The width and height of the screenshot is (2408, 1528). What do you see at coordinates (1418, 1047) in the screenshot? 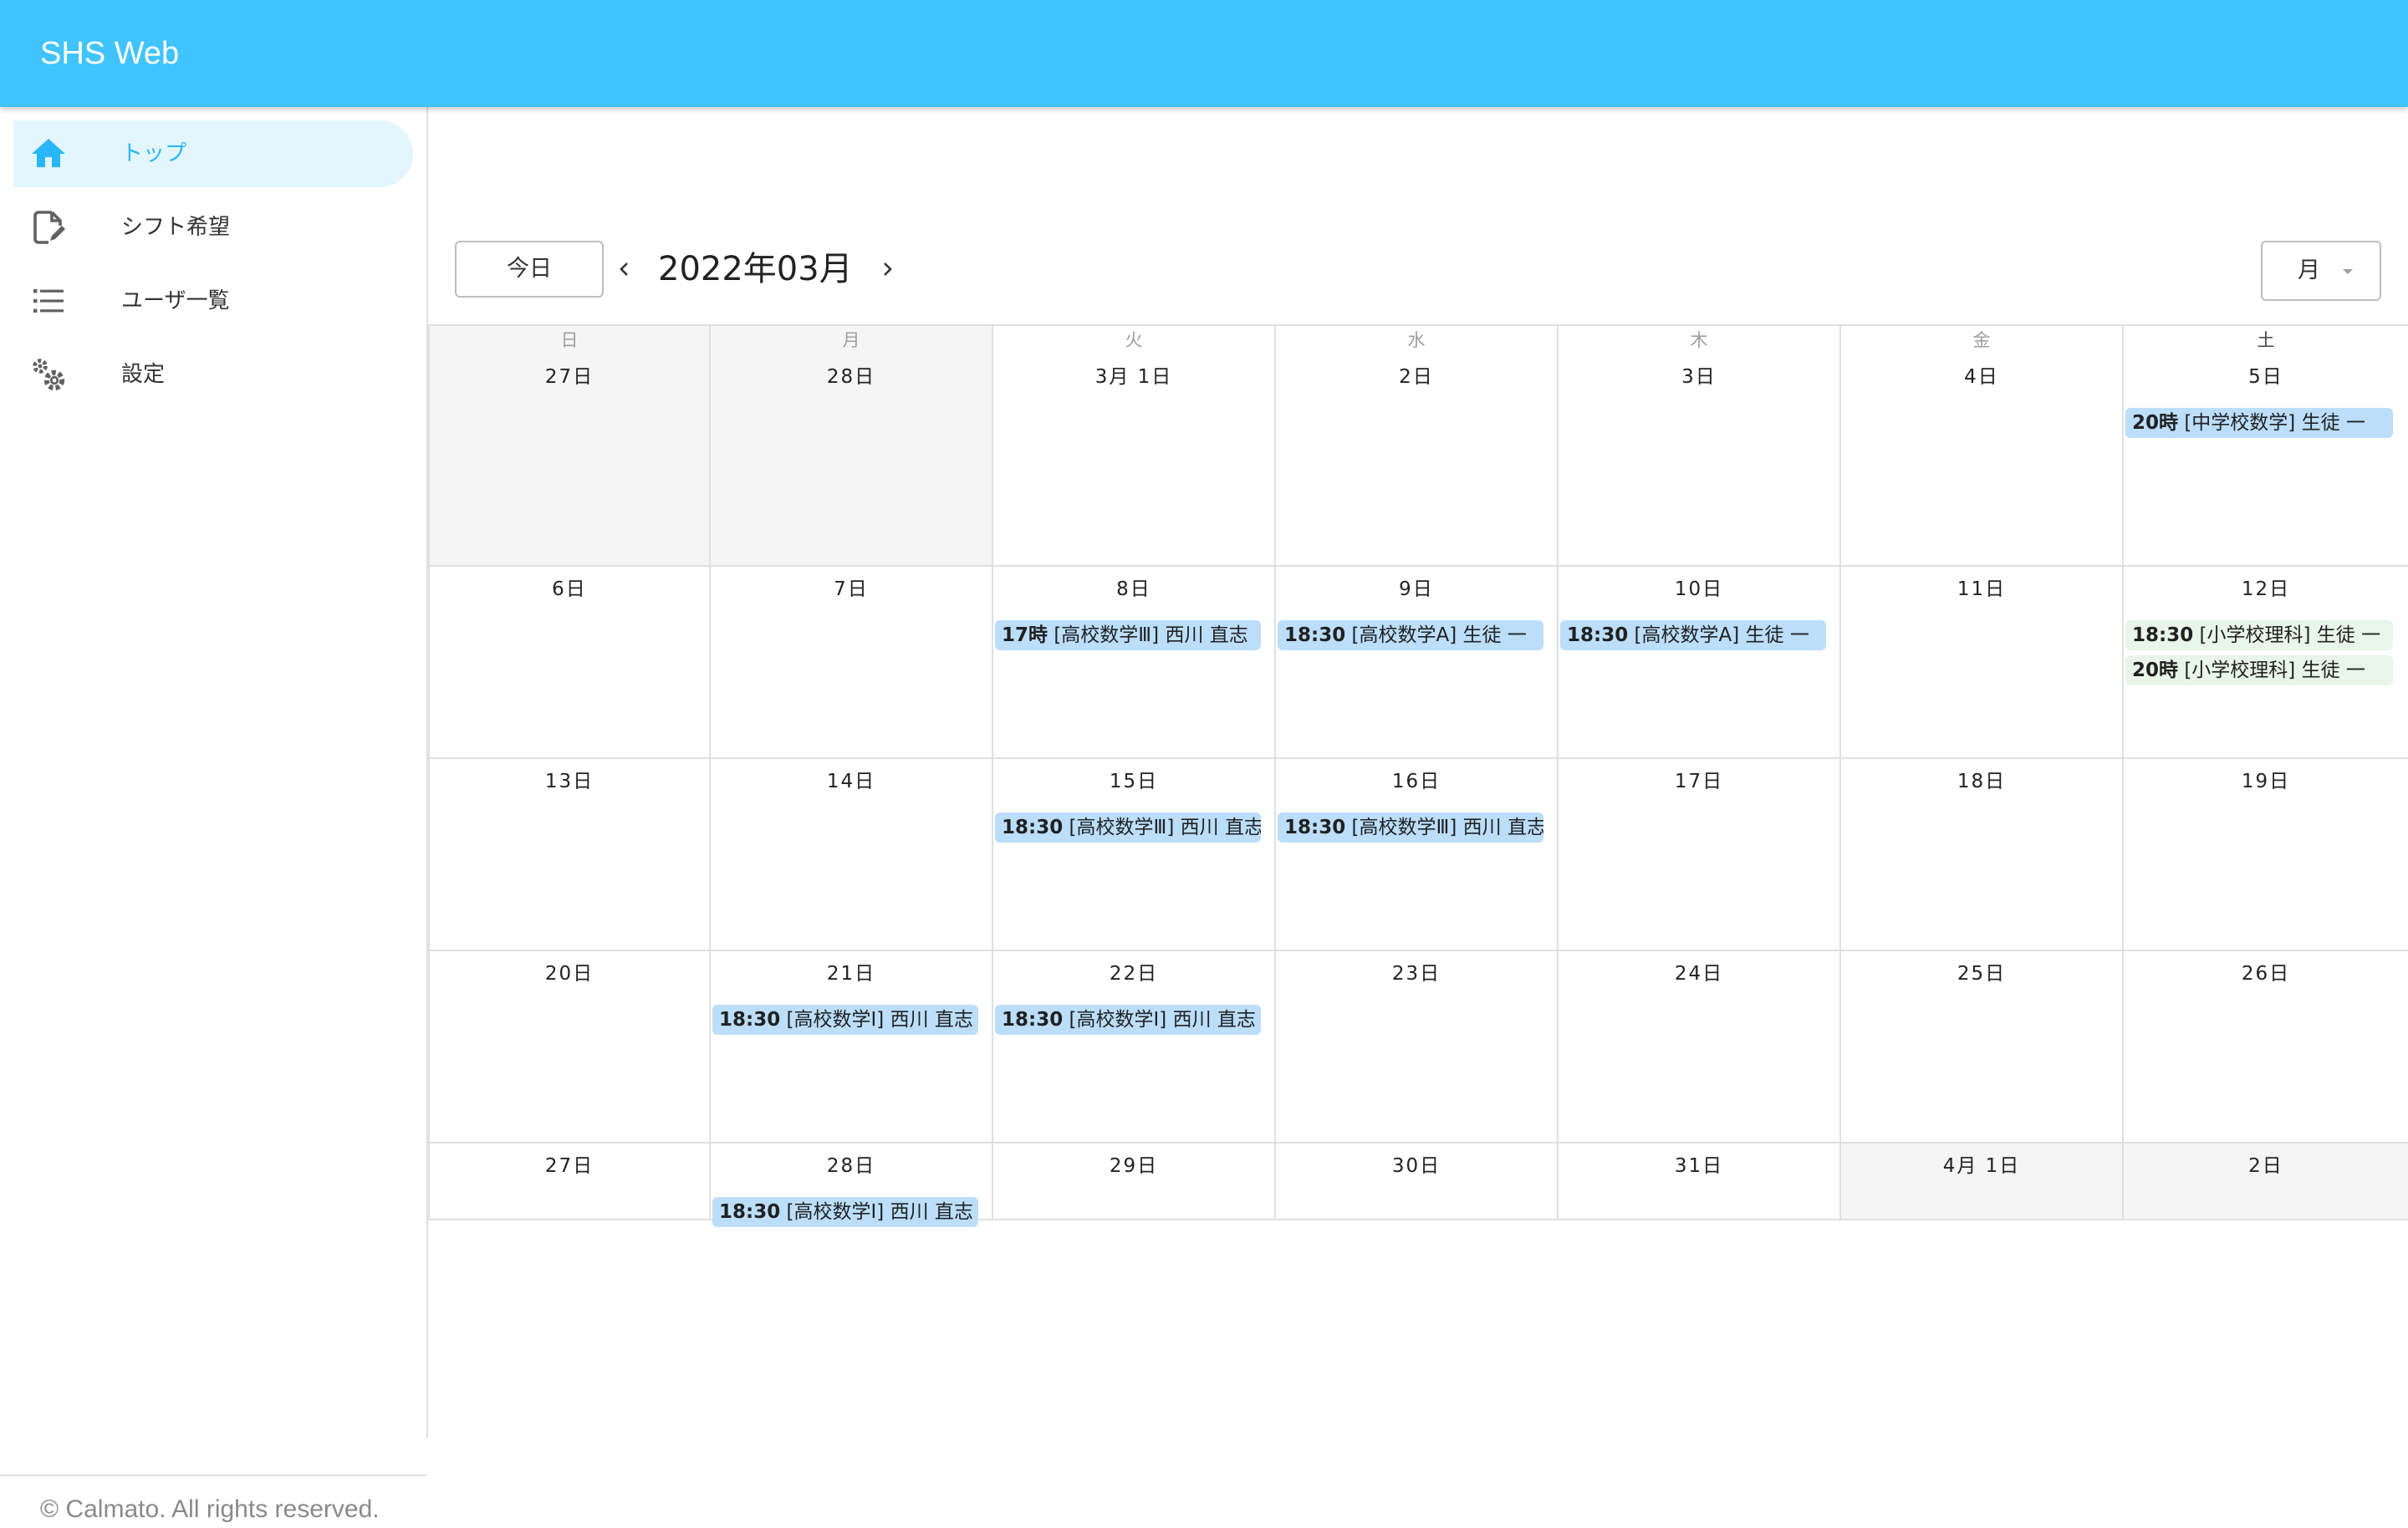
I see `calendar-day-cell: 23日` at bounding box center [1418, 1047].